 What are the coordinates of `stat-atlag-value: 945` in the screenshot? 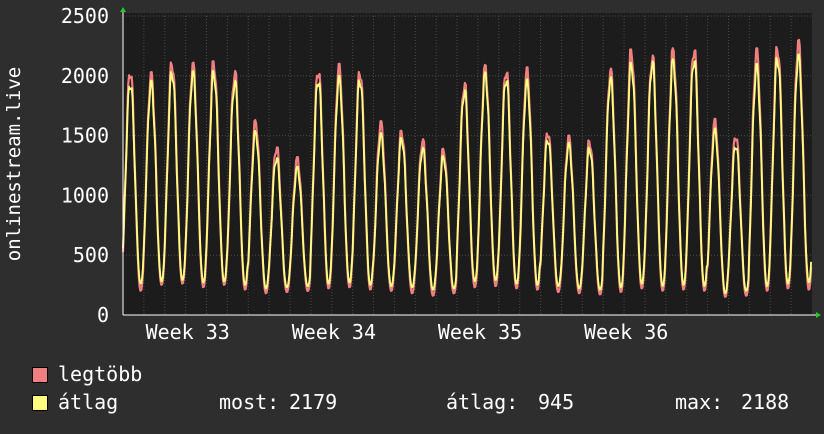 It's located at (556, 402).